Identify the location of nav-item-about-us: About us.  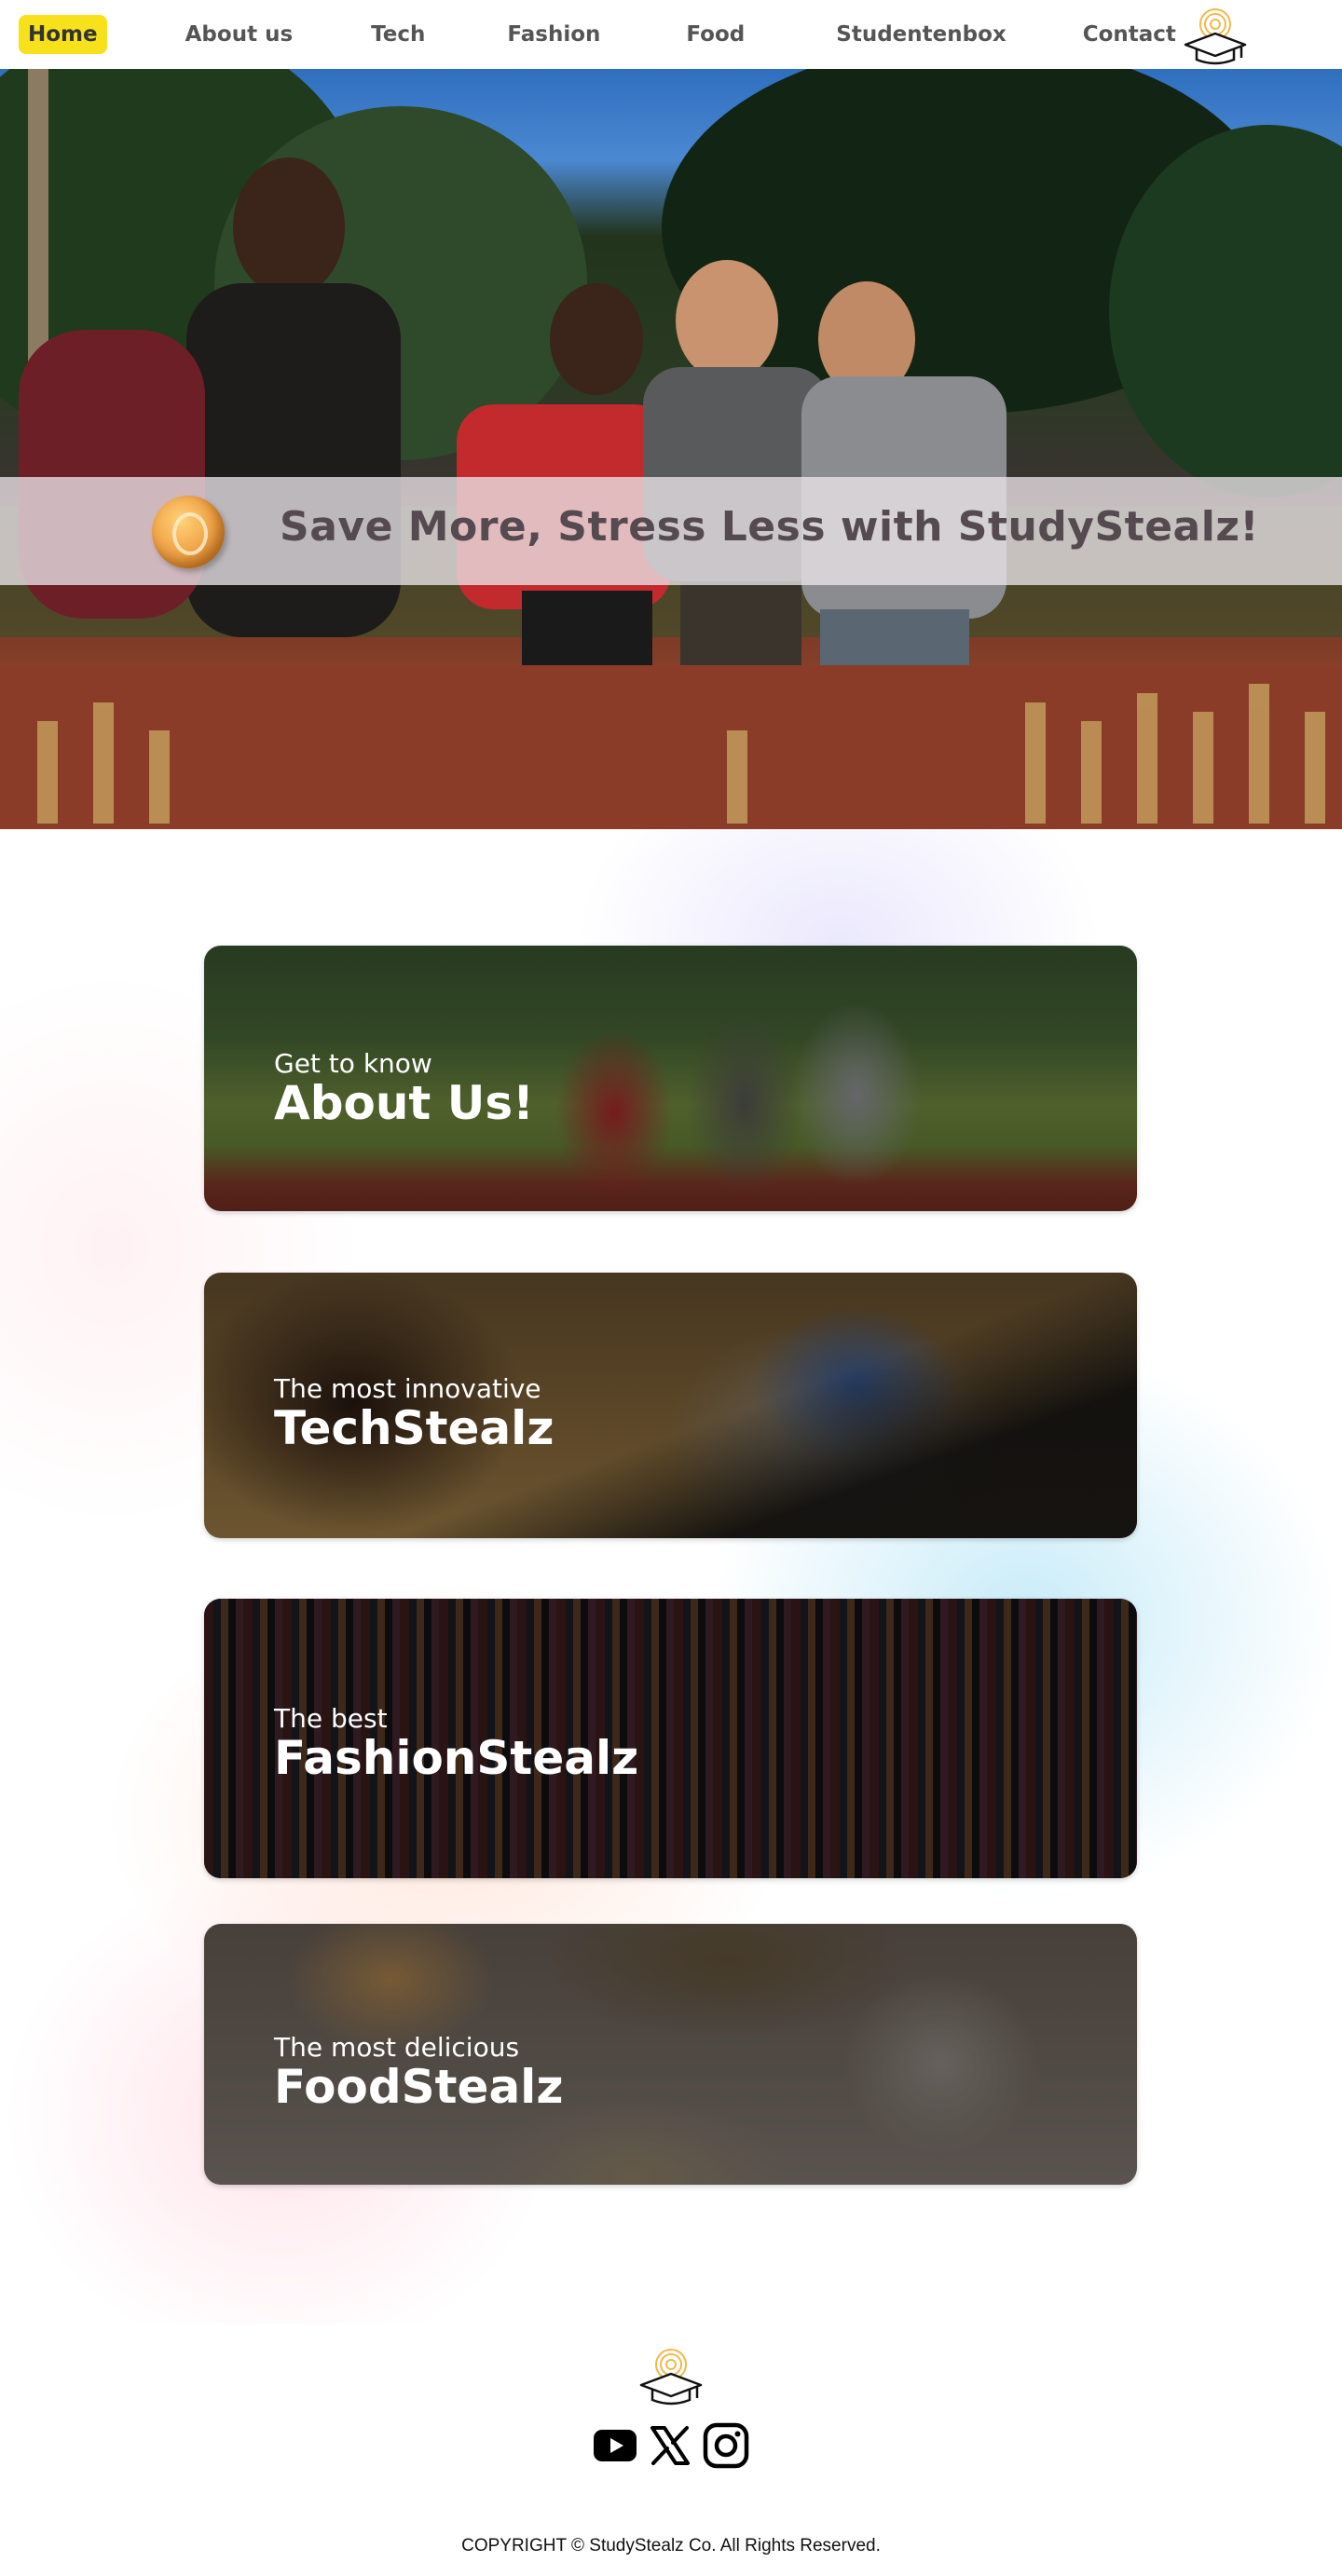
(239, 34).